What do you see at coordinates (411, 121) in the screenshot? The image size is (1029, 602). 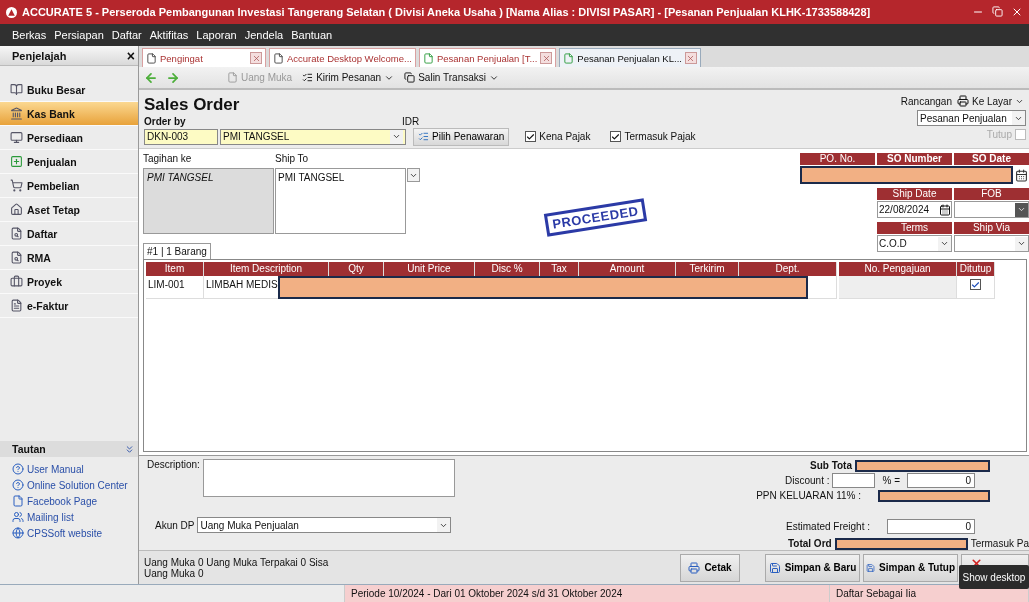 I see `currency-label: IDR` at bounding box center [411, 121].